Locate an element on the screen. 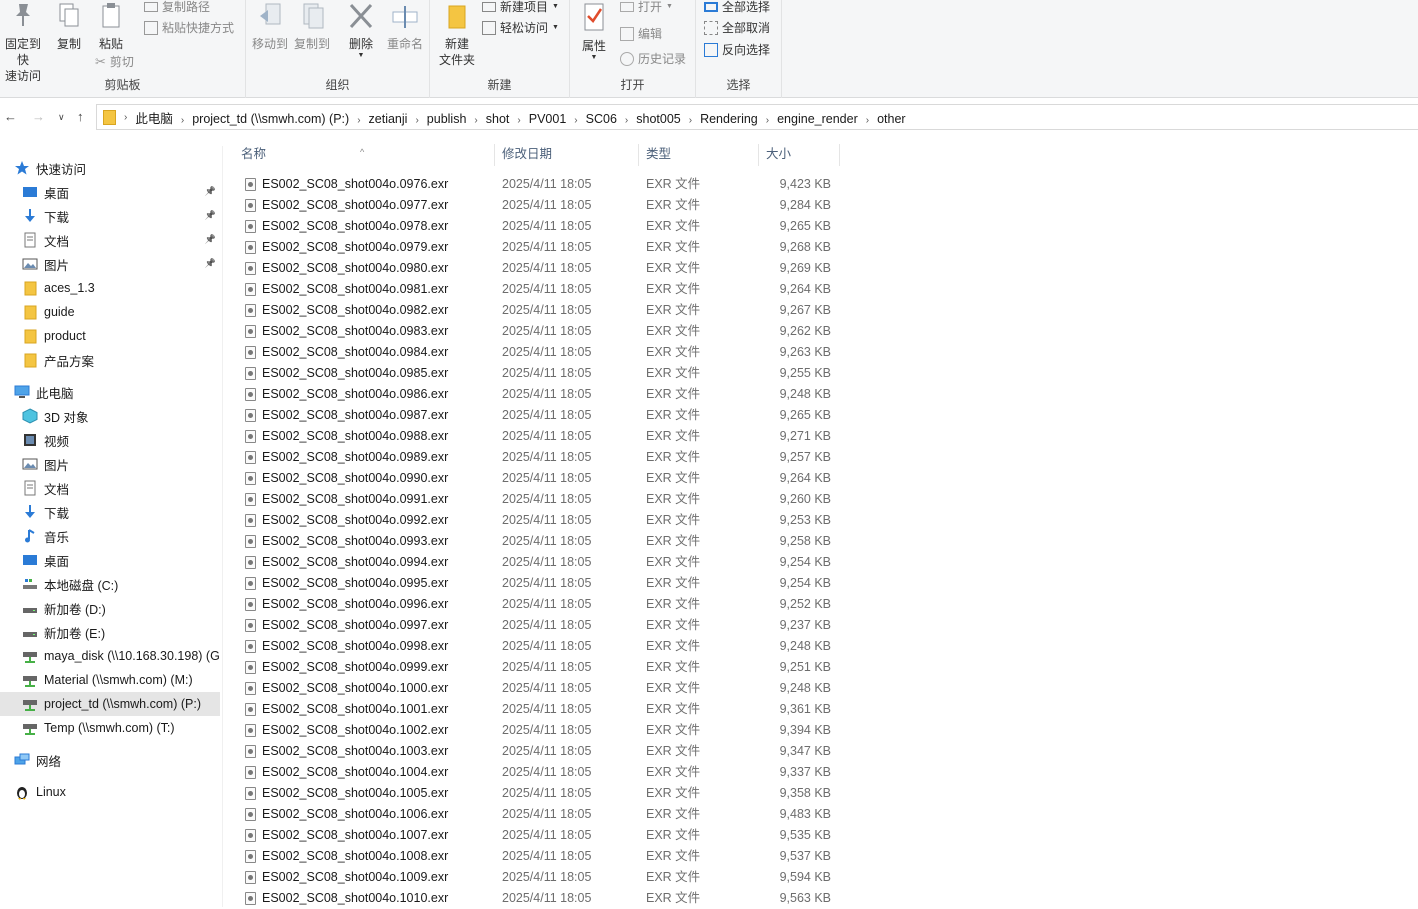  recent-locations-chevron-icon: ∨ is located at coordinates (61, 117).